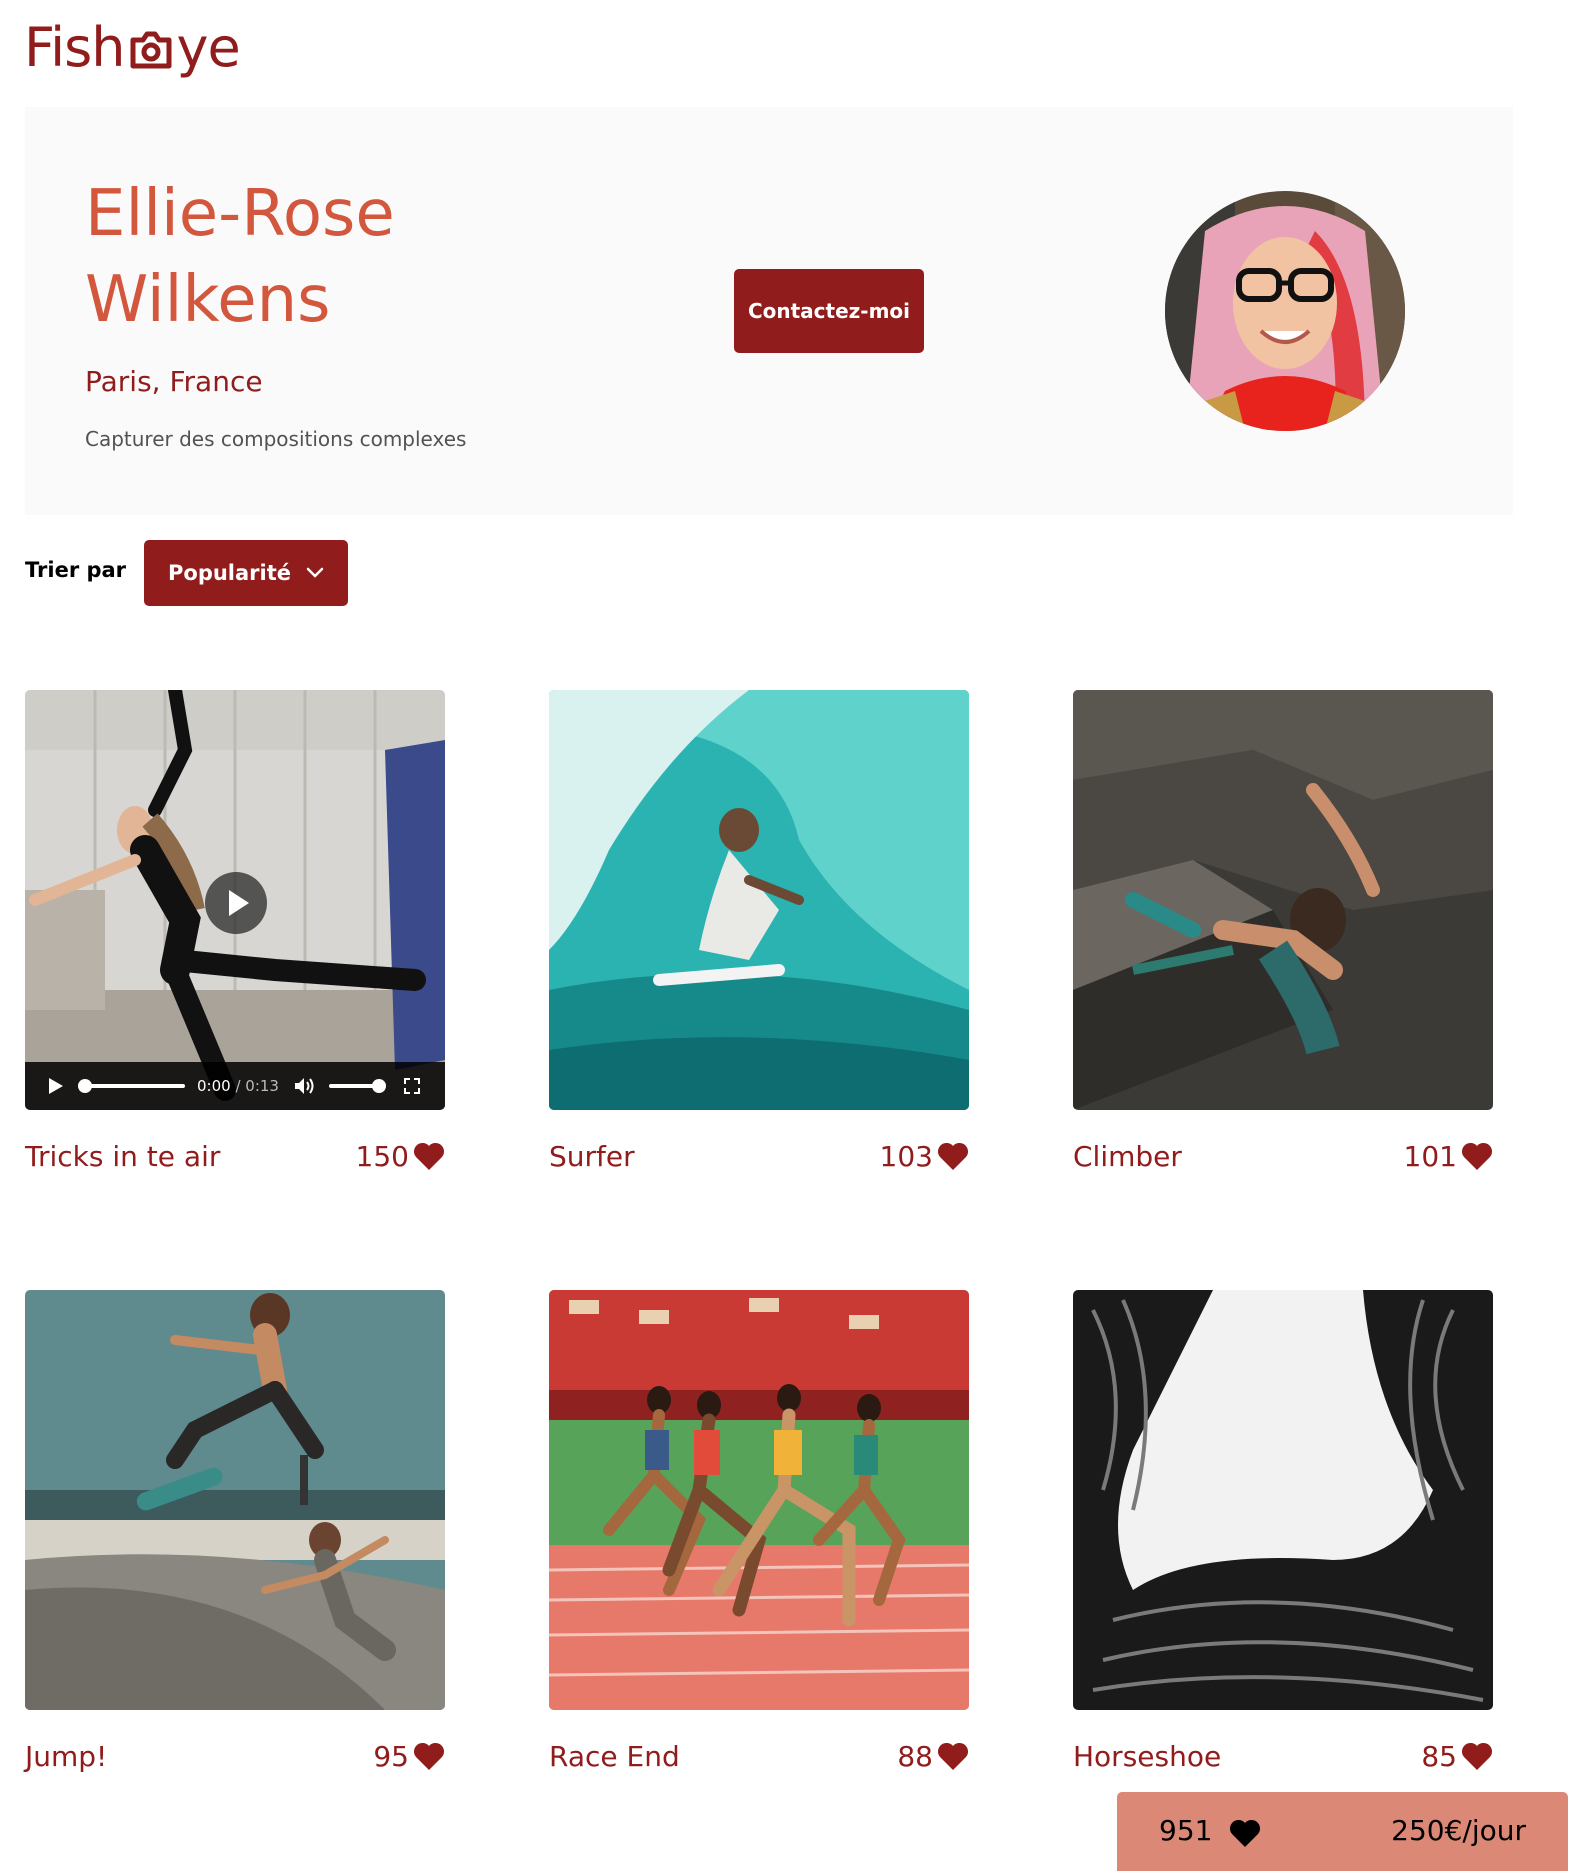 This screenshot has width=1591, height=1871. I want to click on media-title: Race End, so click(614, 1756).